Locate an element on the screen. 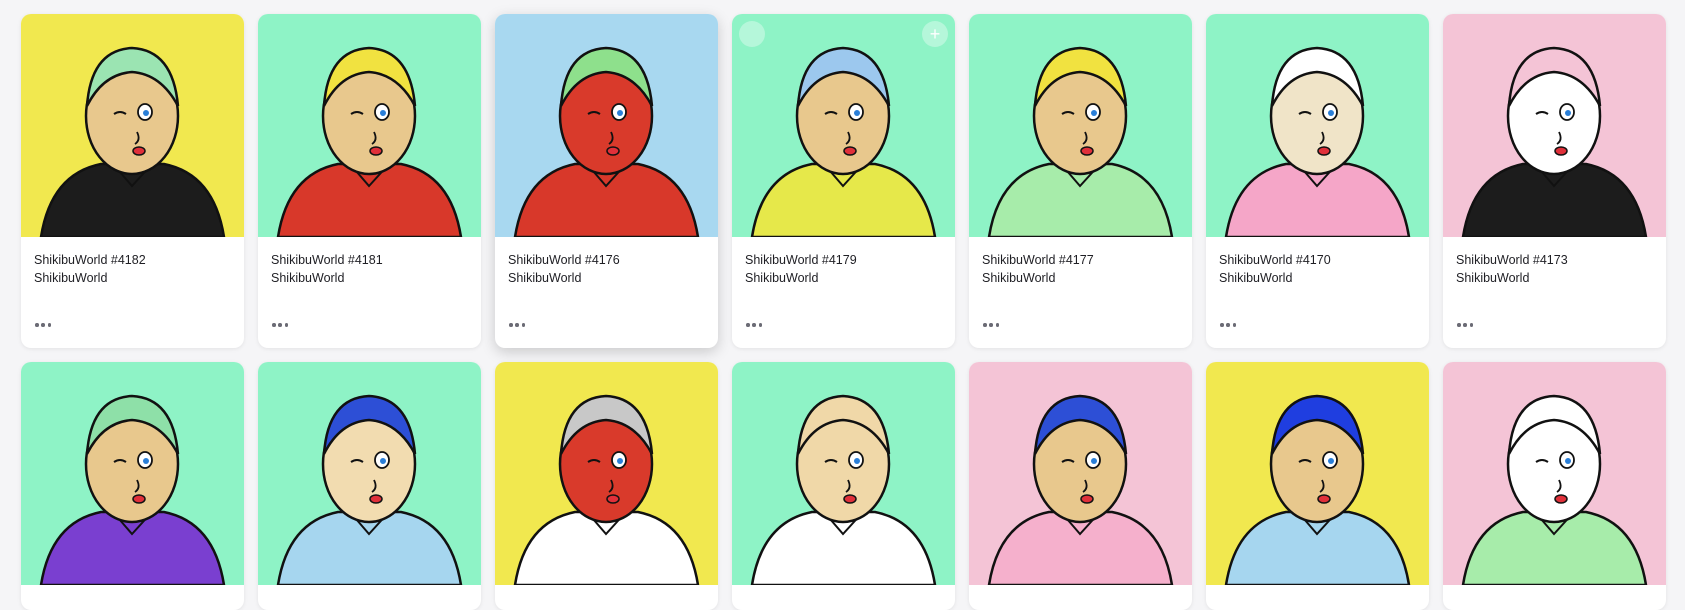  nft-name: ShikibuWorld #4176 is located at coordinates (606, 260).